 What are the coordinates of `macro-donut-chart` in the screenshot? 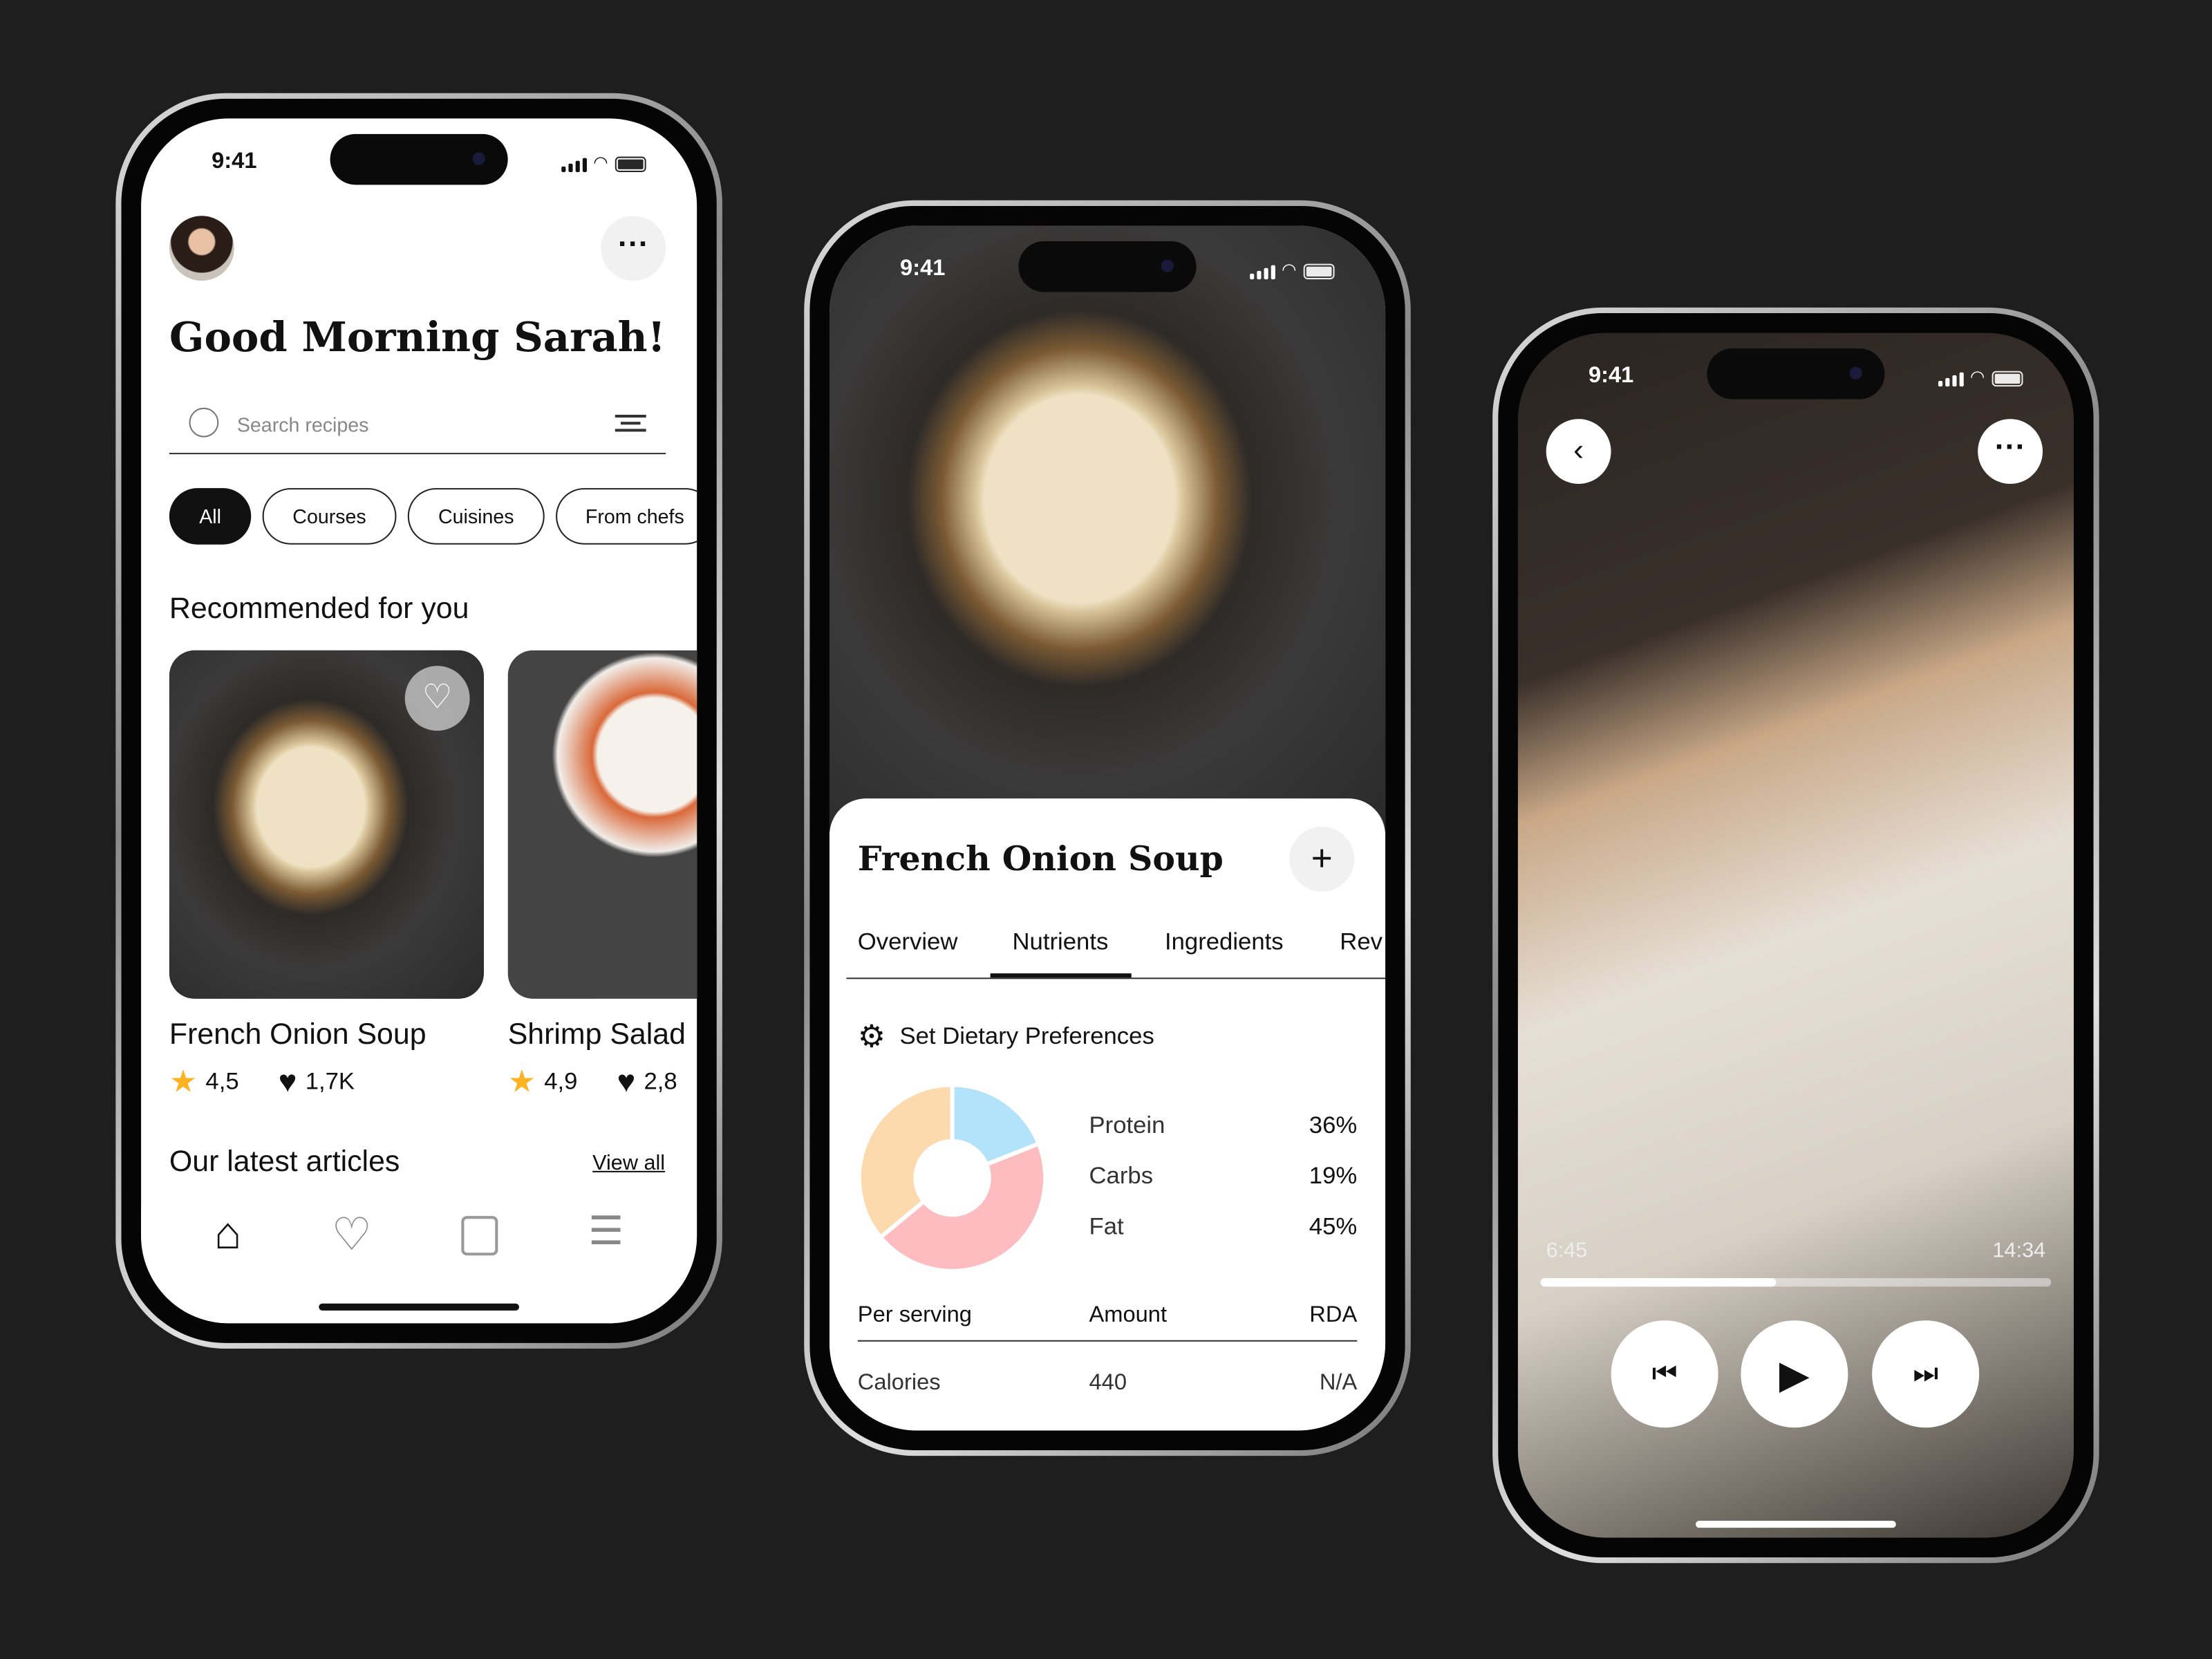 It's located at (952, 1178).